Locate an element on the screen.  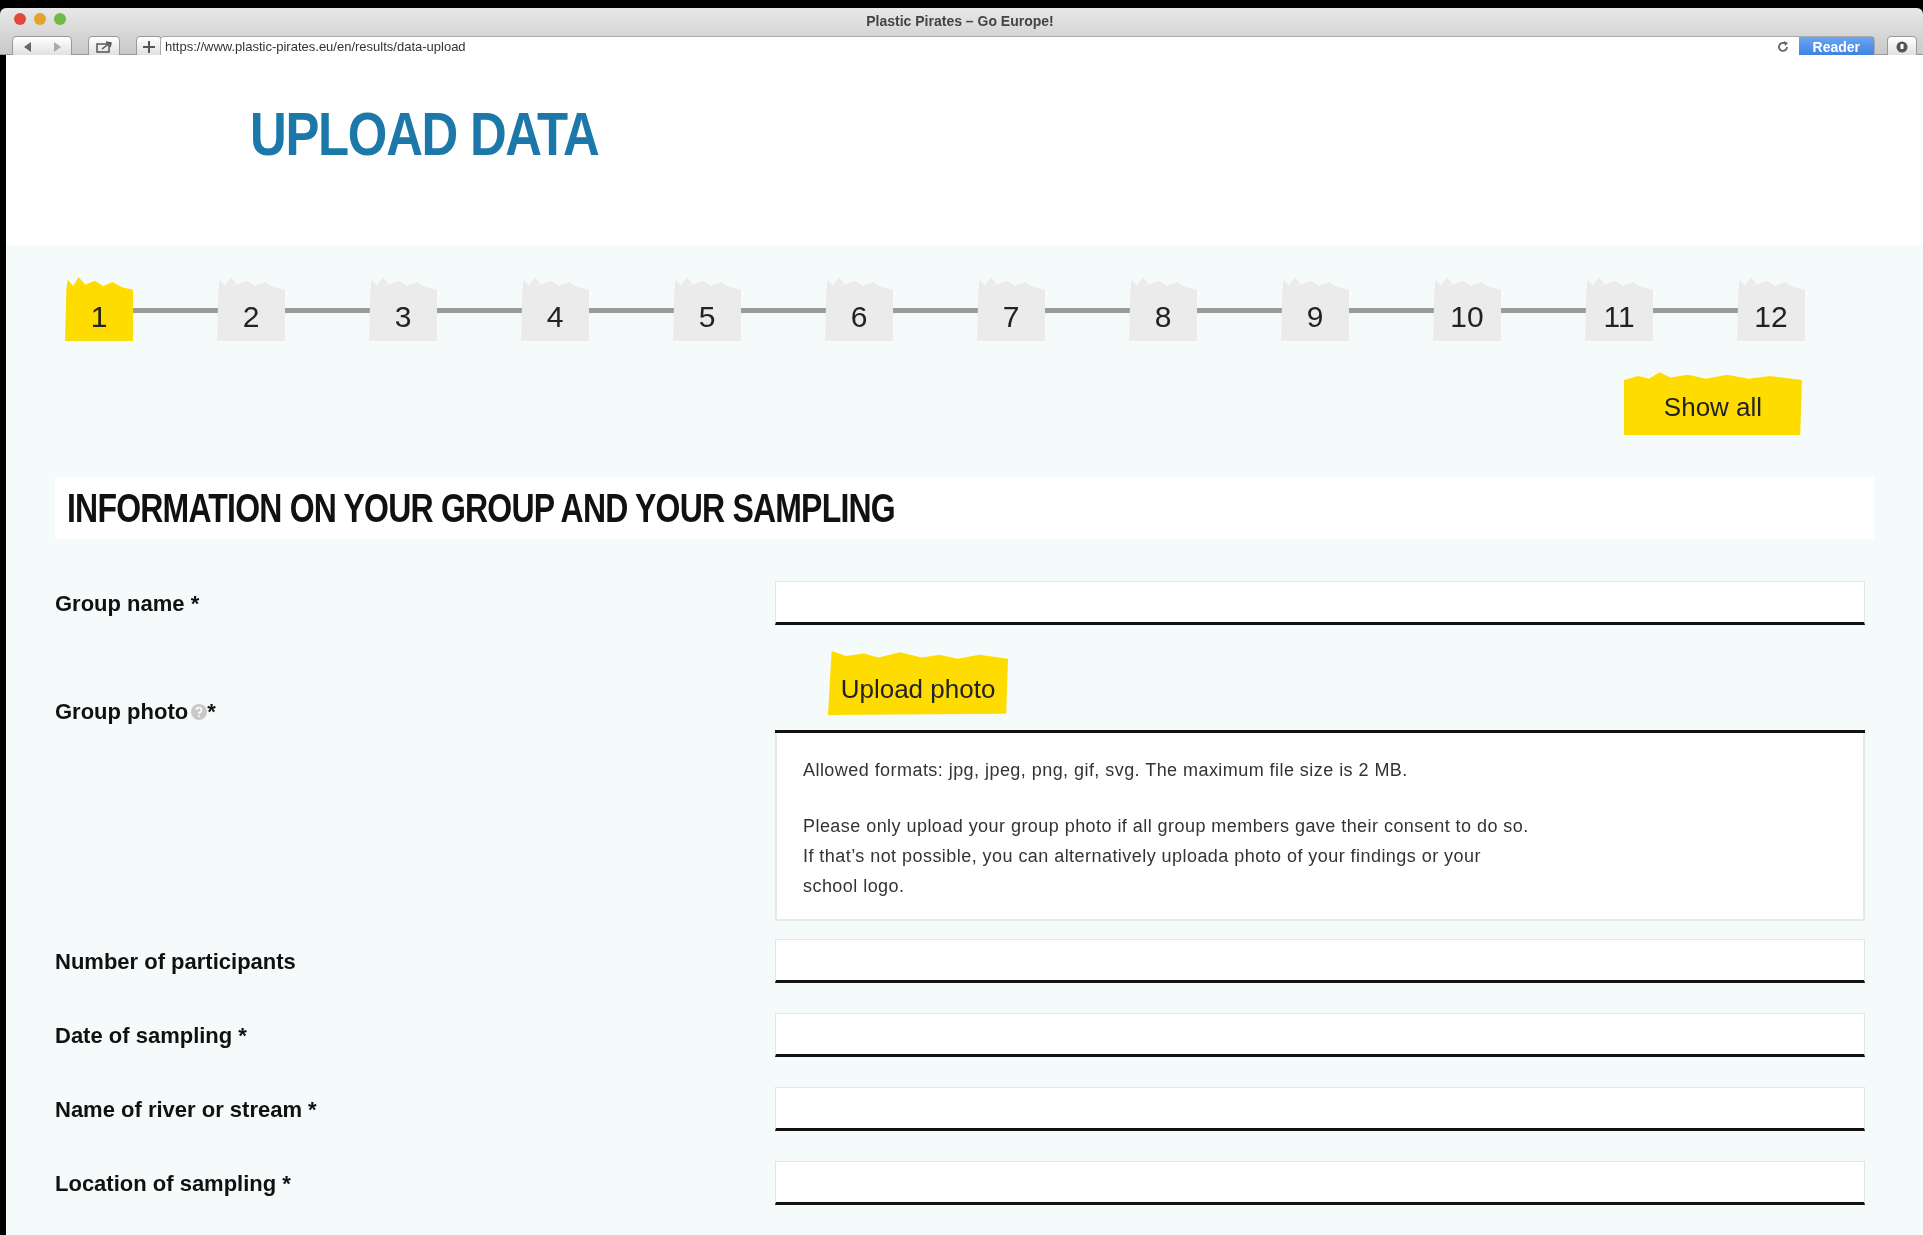
share-button is located at coordinates (104, 47).